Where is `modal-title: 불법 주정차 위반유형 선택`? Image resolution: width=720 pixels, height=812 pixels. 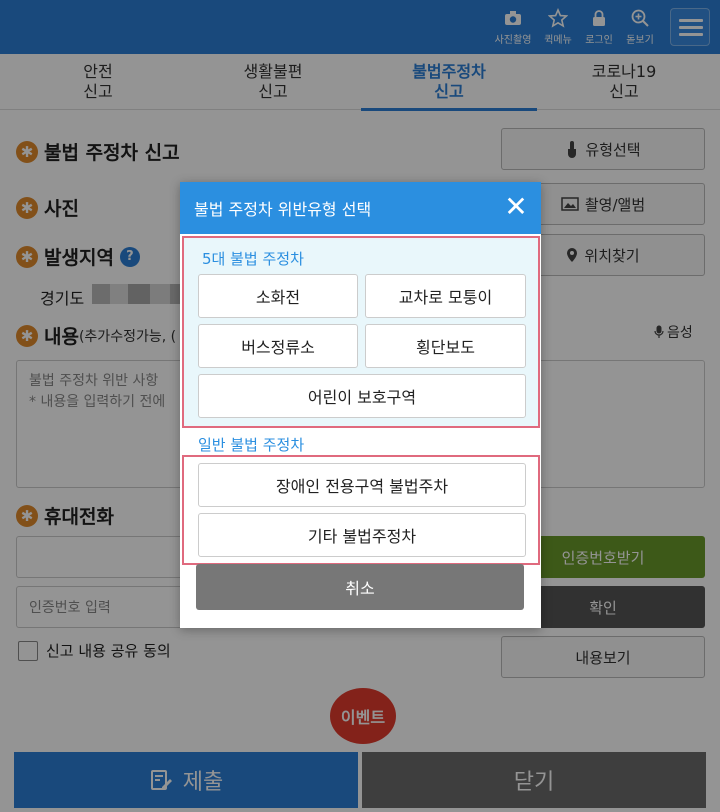
modal-title: 불법 주정차 위반유형 선택 is located at coordinates (283, 209).